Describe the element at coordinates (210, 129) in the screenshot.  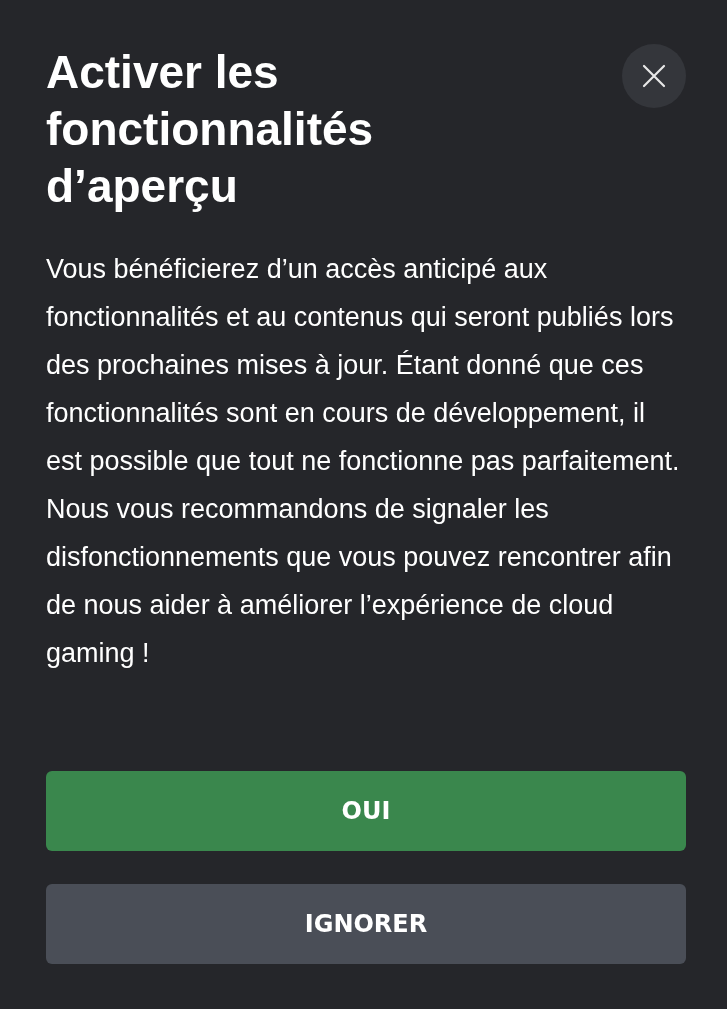
I see `dialog-title: Activer les fonctionnalités d’aperçu` at that location.